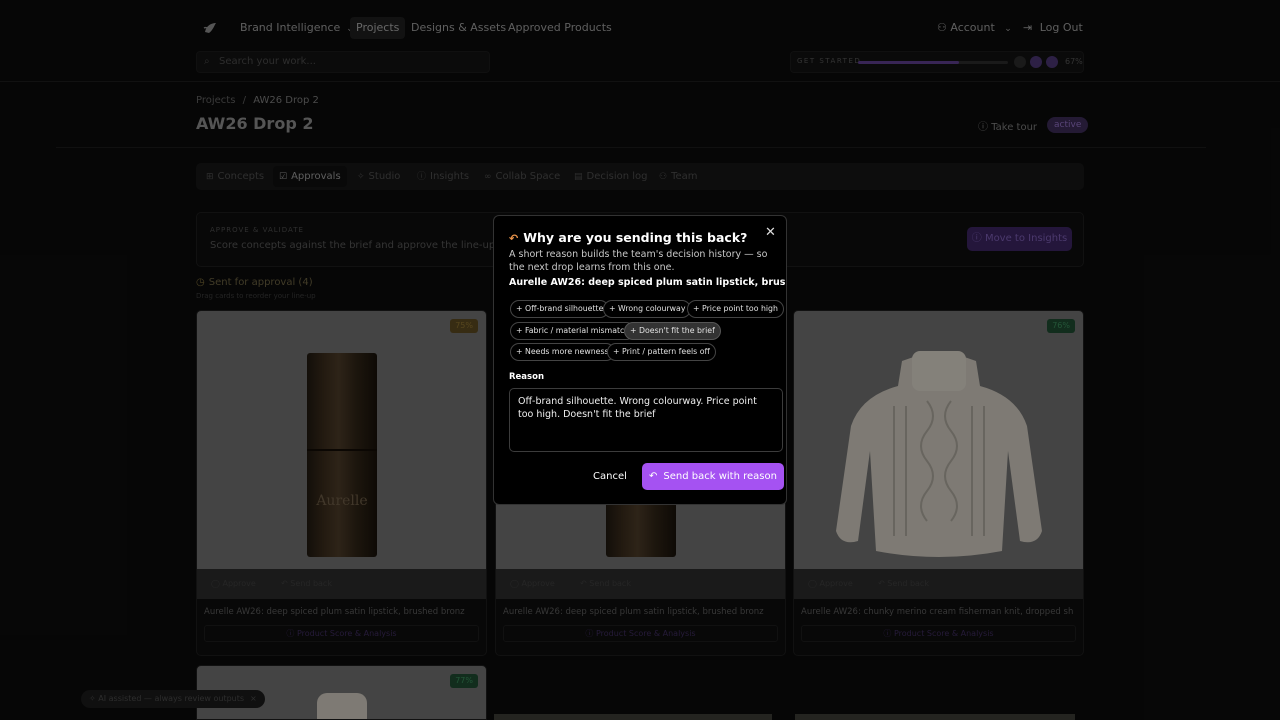 This screenshot has height=720, width=1280. I want to click on reason-chip: + Off-brand silhouette, so click(560, 309).